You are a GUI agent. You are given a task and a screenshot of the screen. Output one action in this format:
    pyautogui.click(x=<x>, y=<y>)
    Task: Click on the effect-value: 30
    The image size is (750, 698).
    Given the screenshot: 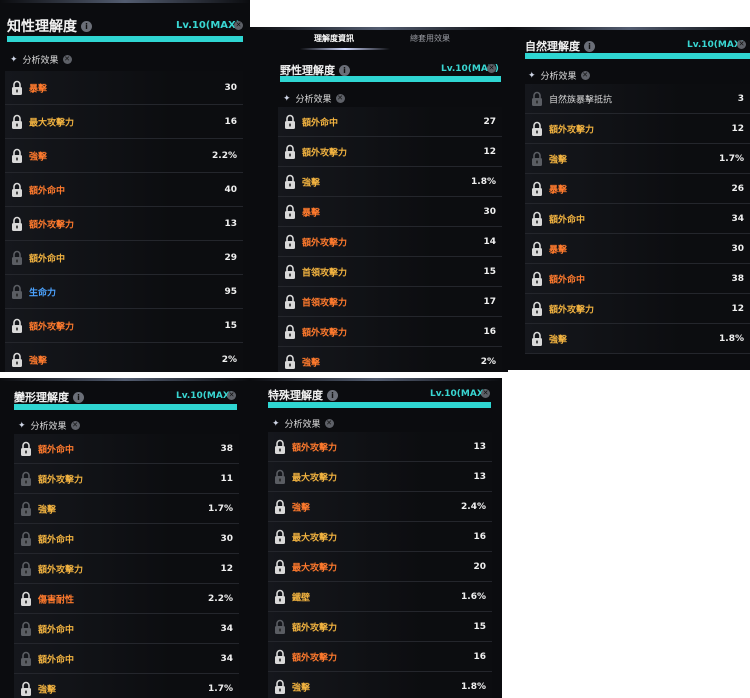 What is the action you would take?
    pyautogui.click(x=489, y=211)
    